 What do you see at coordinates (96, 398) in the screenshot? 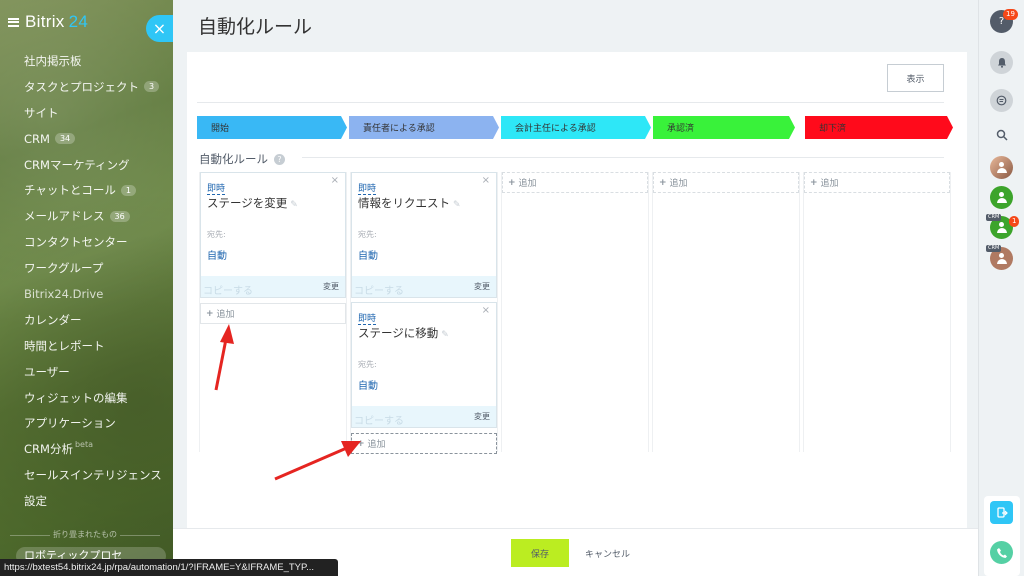
I see `sidebar-item-widgets: ウィジェットの編集` at bounding box center [96, 398].